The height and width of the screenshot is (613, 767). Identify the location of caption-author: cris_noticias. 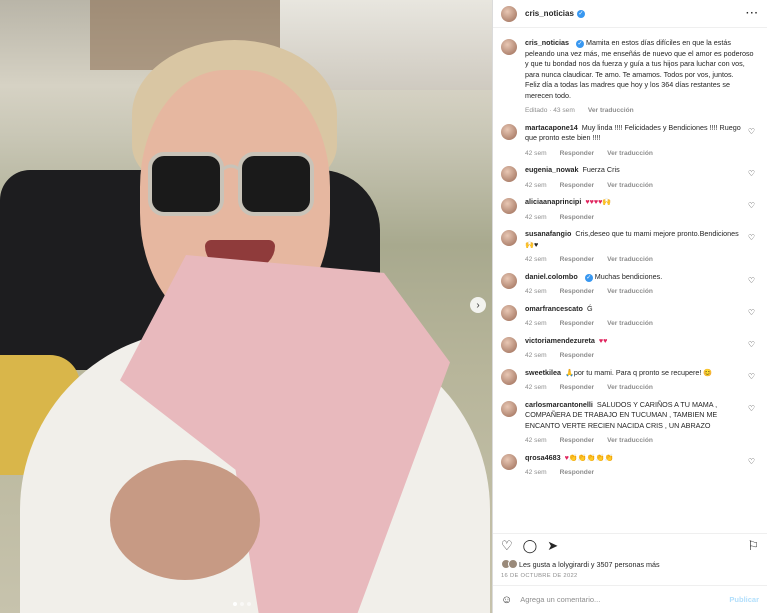
(547, 42).